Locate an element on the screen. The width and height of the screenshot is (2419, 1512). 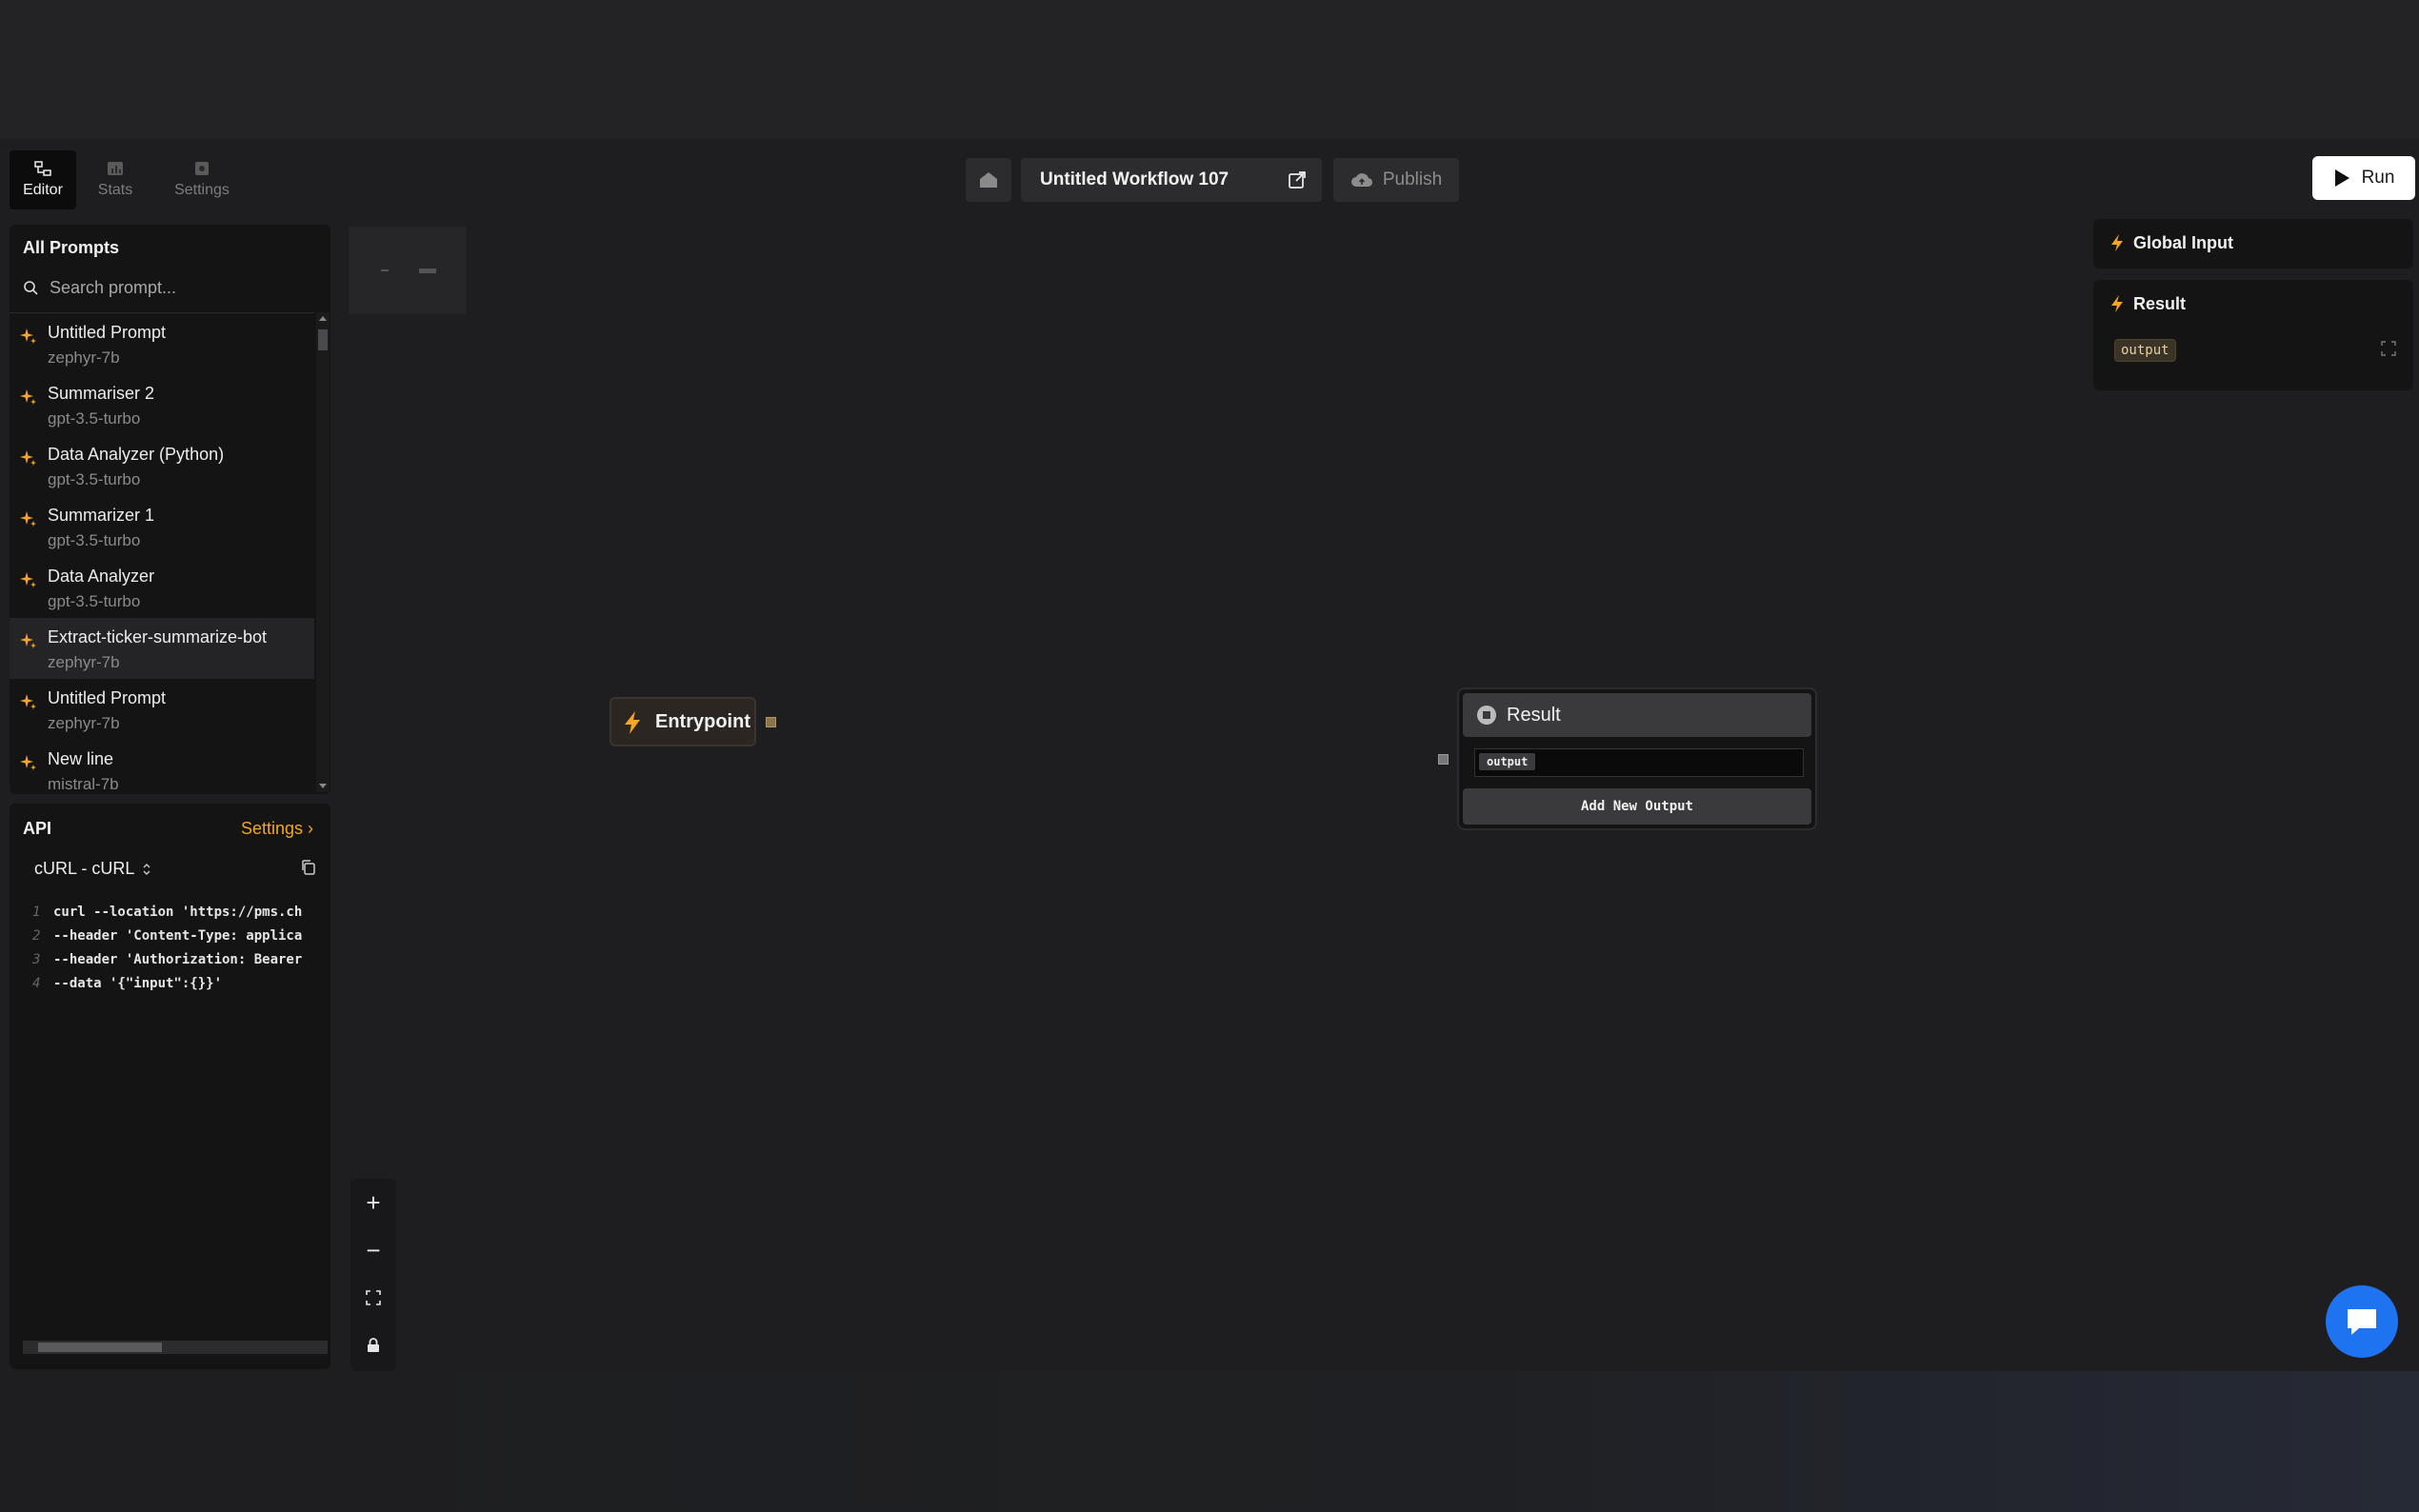
prompt-name: Summariser 2 is located at coordinates (101, 393).